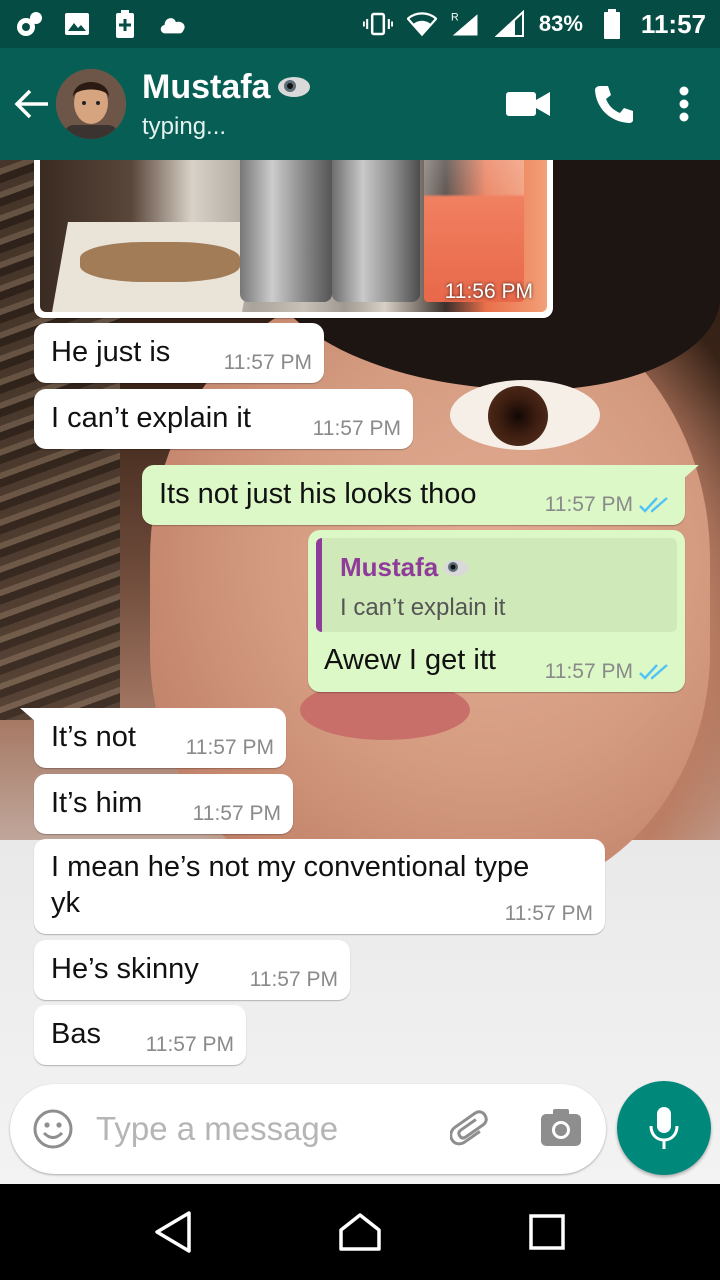 Image resolution: width=720 pixels, height=1280 pixels. Describe the element at coordinates (488, 291) in the screenshot. I see `image-message-time: 11:56 PM` at that location.